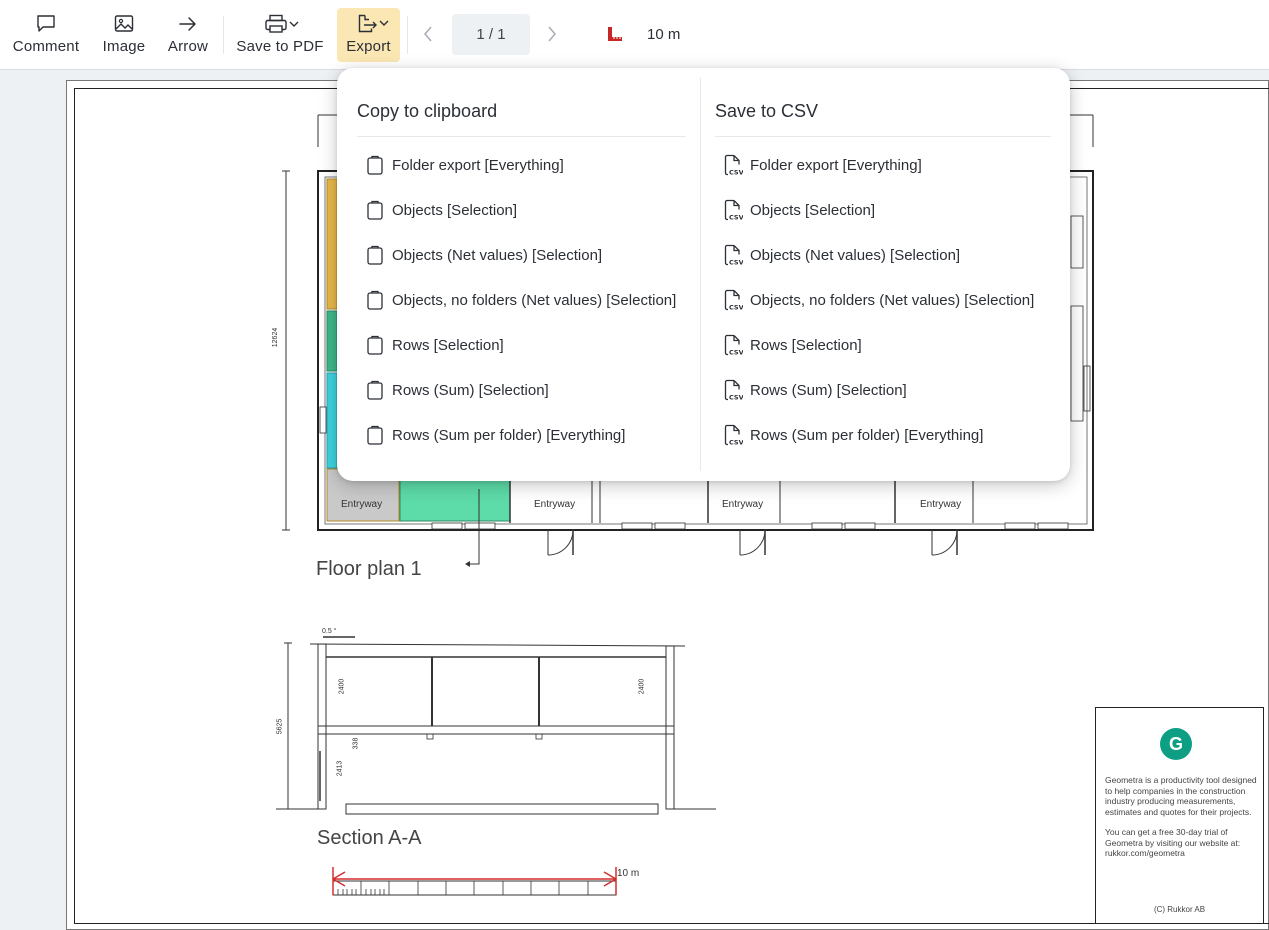  I want to click on csv-menu-item: CSV Objects (Net values) [Selection], so click(841, 255).